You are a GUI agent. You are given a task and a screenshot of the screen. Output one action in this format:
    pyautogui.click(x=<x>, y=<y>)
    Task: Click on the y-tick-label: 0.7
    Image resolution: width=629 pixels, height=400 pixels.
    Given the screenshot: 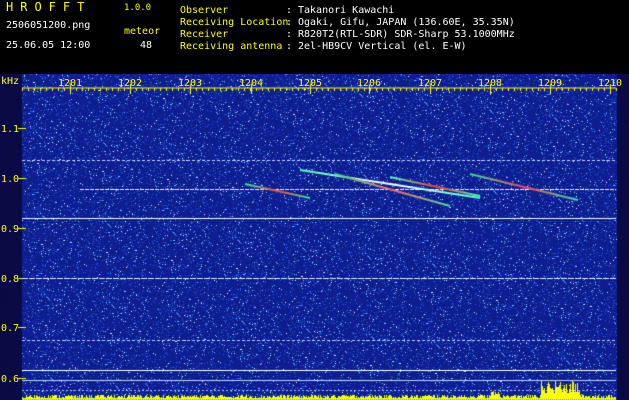 What is the action you would take?
    pyautogui.click(x=10, y=328)
    